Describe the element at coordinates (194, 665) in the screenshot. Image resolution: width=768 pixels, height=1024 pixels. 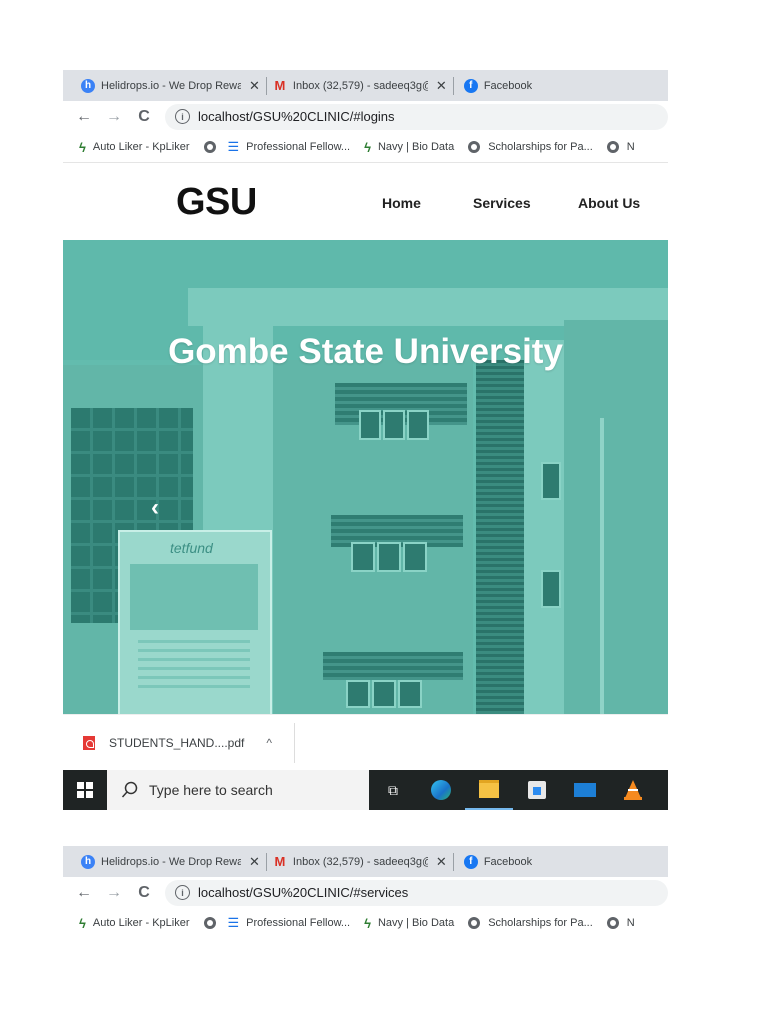
I see `sign-text-lines` at that location.